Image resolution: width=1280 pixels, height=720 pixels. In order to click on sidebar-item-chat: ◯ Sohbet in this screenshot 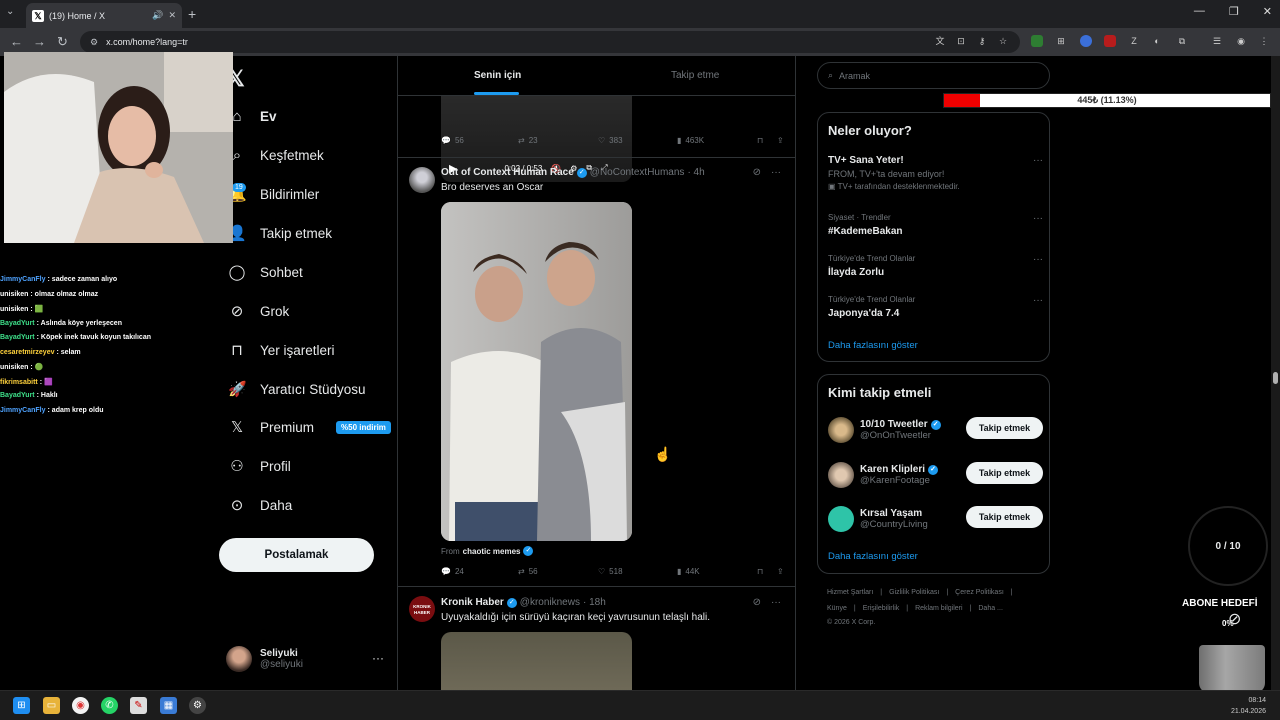, I will do `click(265, 272)`.